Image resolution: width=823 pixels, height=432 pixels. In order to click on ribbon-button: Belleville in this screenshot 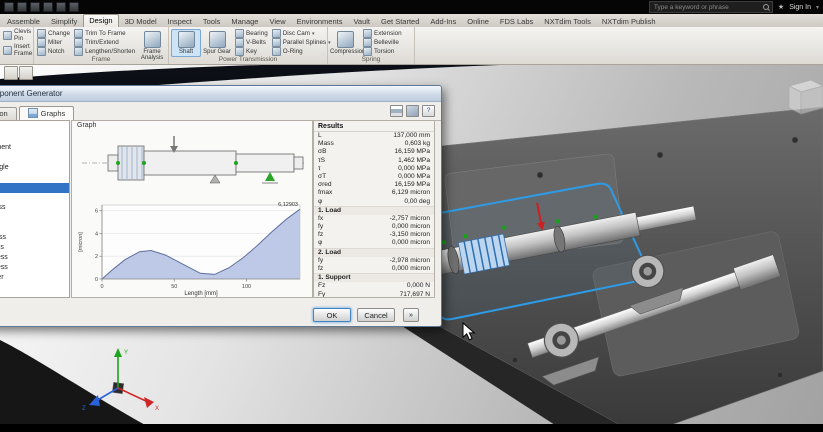, I will do `click(382, 42)`.